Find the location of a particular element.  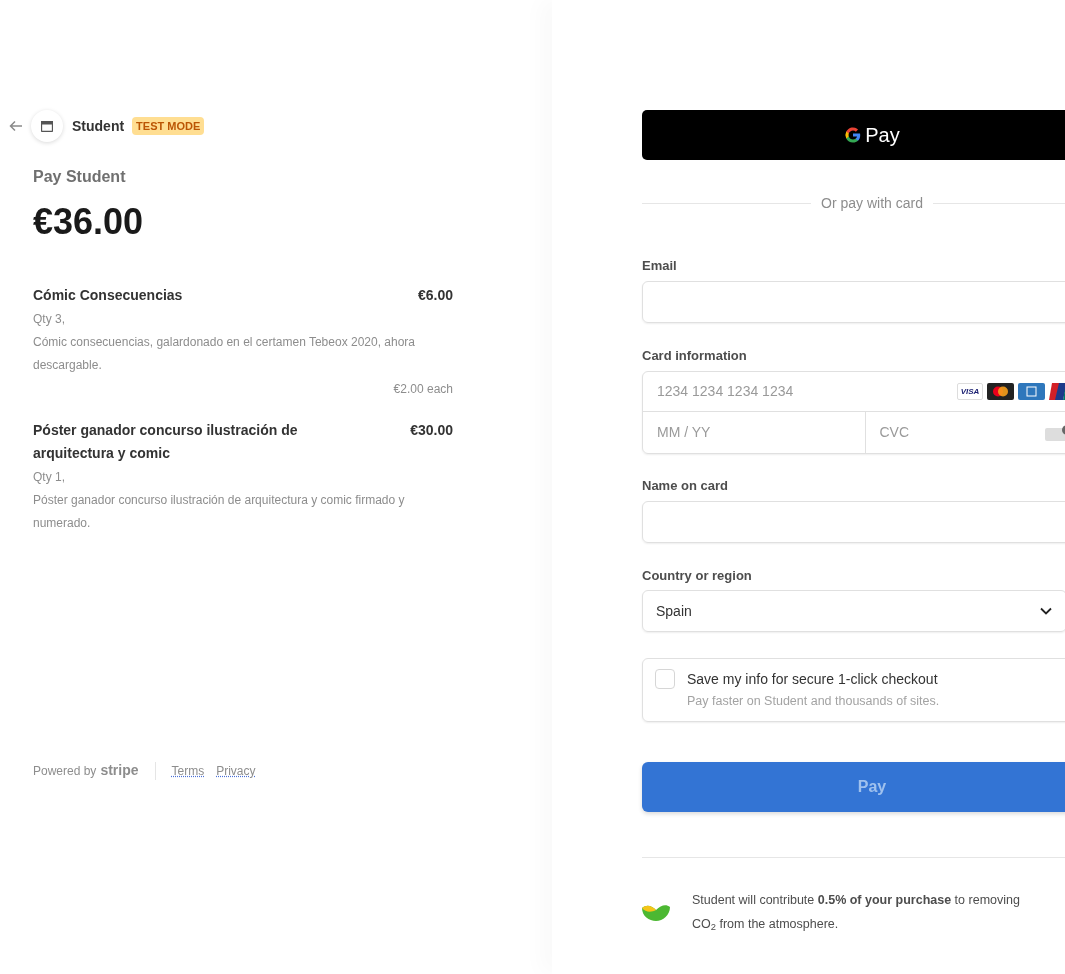

test-mode-badge: TEST MODE is located at coordinates (168, 126).